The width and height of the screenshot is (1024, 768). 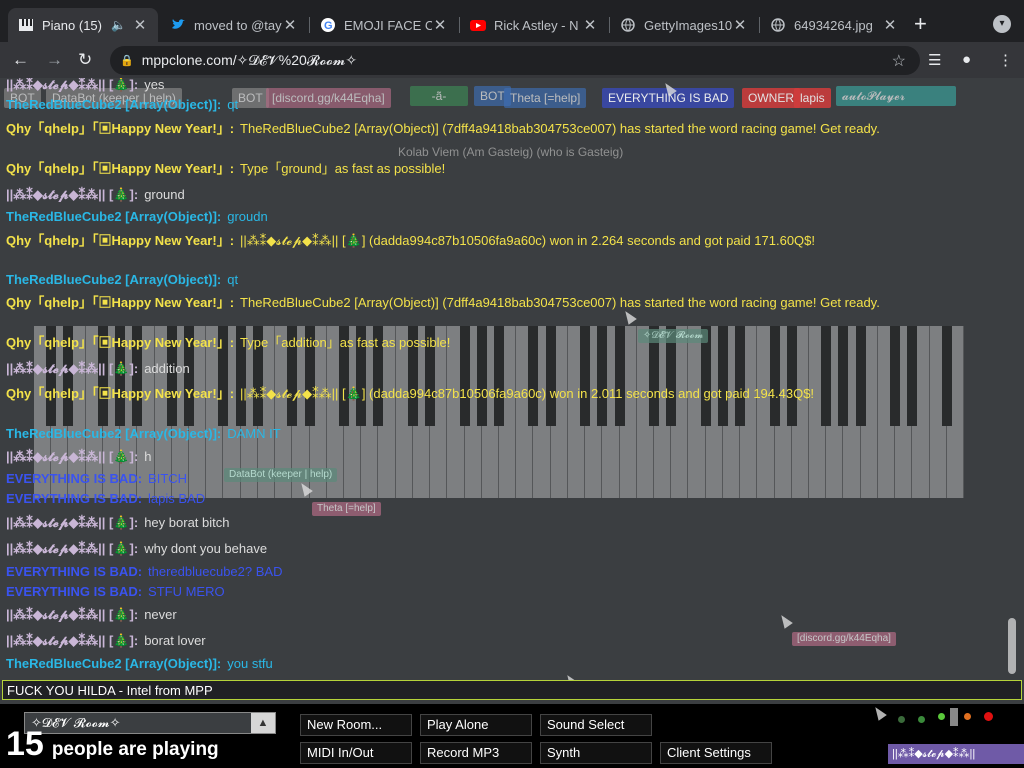 What do you see at coordinates (596, 753) in the screenshot?
I see `synth-button: Synth` at bounding box center [596, 753].